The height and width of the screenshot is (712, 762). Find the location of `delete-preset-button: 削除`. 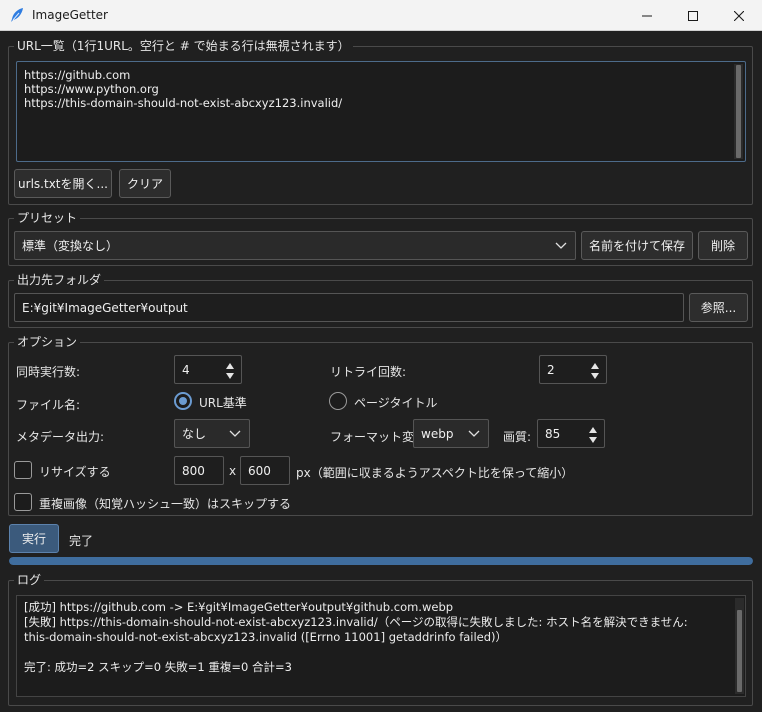

delete-preset-button: 削除 is located at coordinates (723, 245).